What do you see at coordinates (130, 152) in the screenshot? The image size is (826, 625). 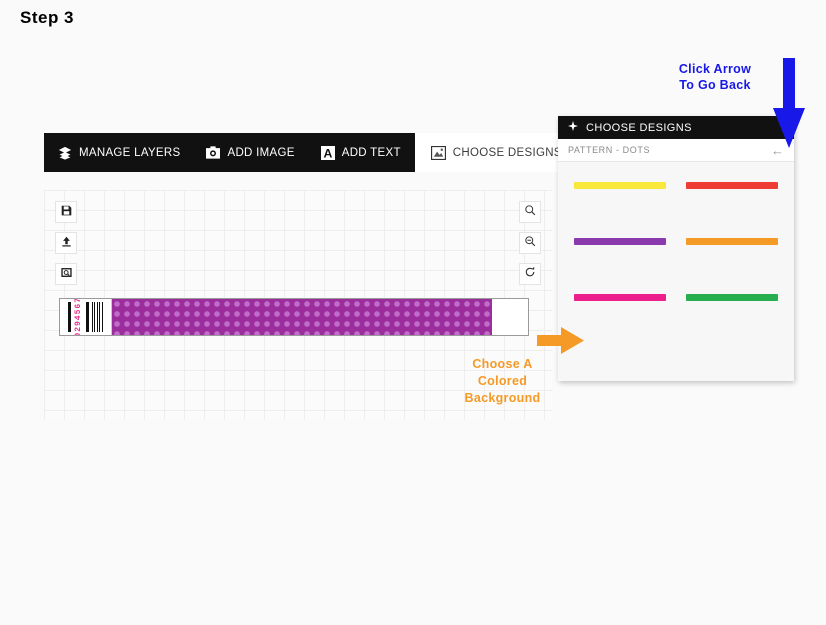 I see `toolbar-item-label: MANAGE LAYERS` at bounding box center [130, 152].